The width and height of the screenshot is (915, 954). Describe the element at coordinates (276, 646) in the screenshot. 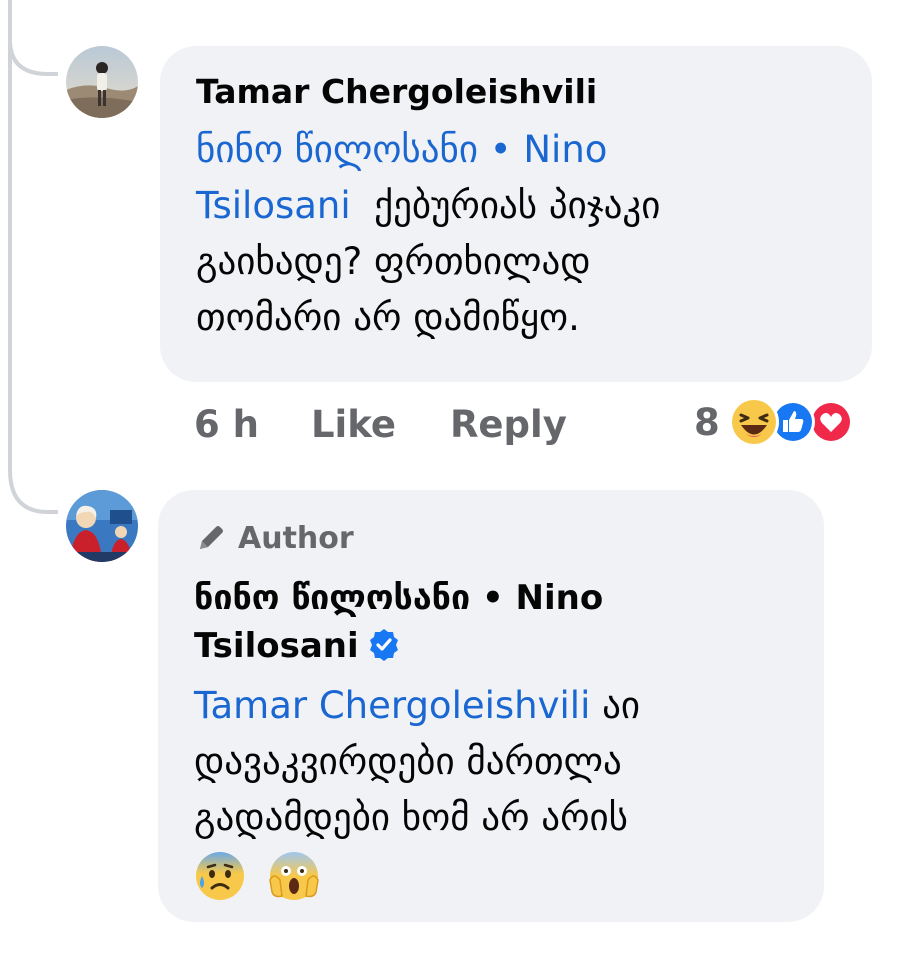

I see `comment-author-name-continued: Tsilosani` at that location.